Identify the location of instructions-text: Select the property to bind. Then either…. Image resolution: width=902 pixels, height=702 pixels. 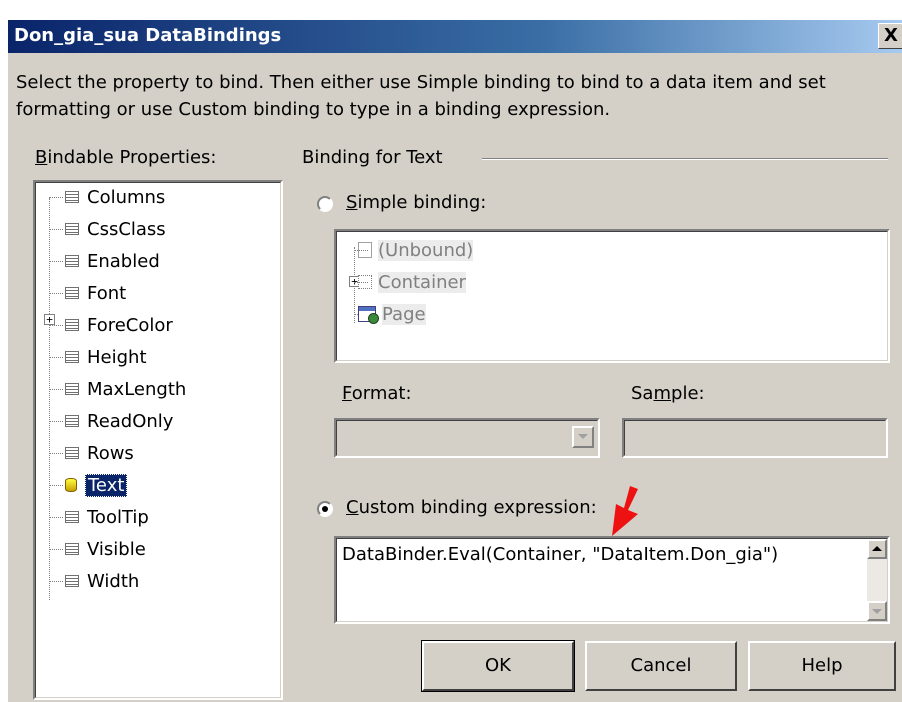
(421, 96).